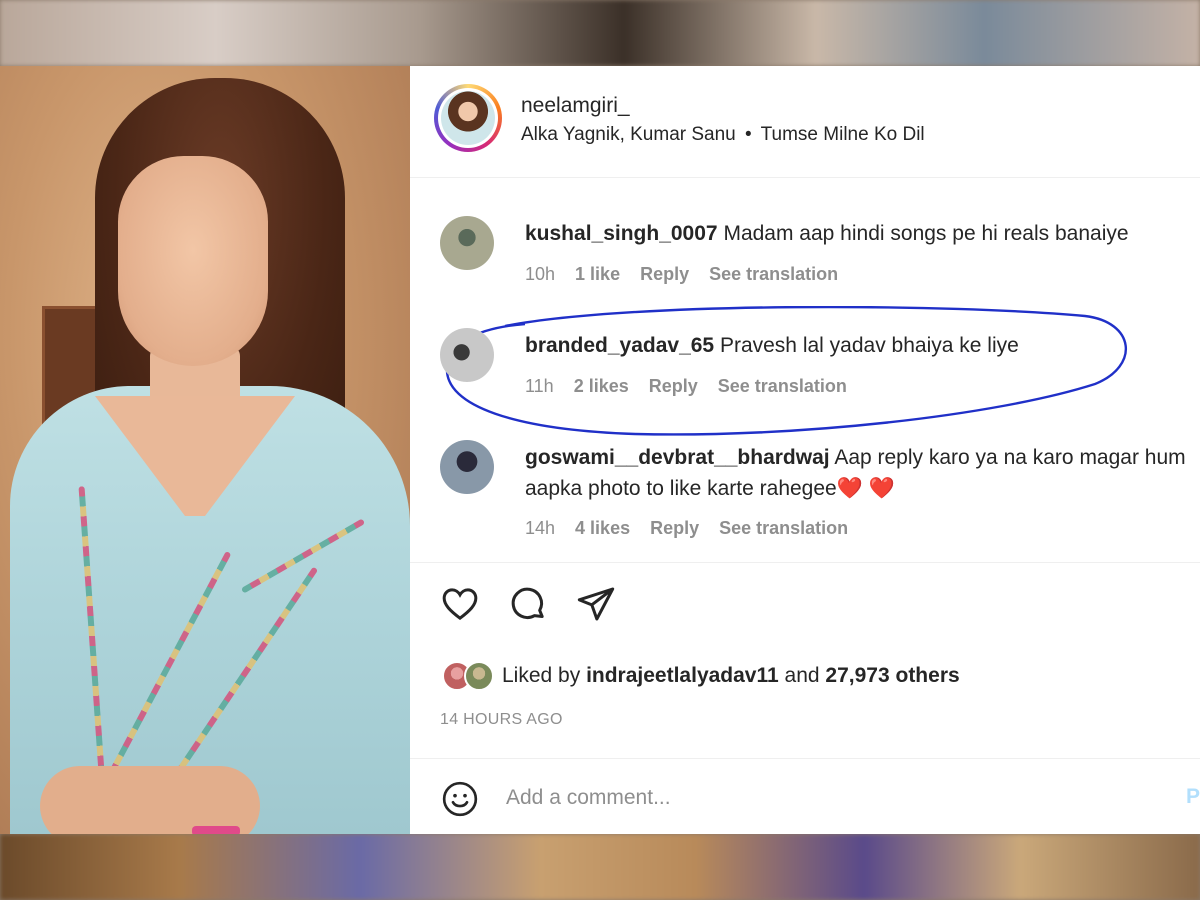 Image resolution: width=1200 pixels, height=900 pixels. Describe the element at coordinates (621, 233) in the screenshot. I see `comment-username: kushal_singh_0007` at that location.